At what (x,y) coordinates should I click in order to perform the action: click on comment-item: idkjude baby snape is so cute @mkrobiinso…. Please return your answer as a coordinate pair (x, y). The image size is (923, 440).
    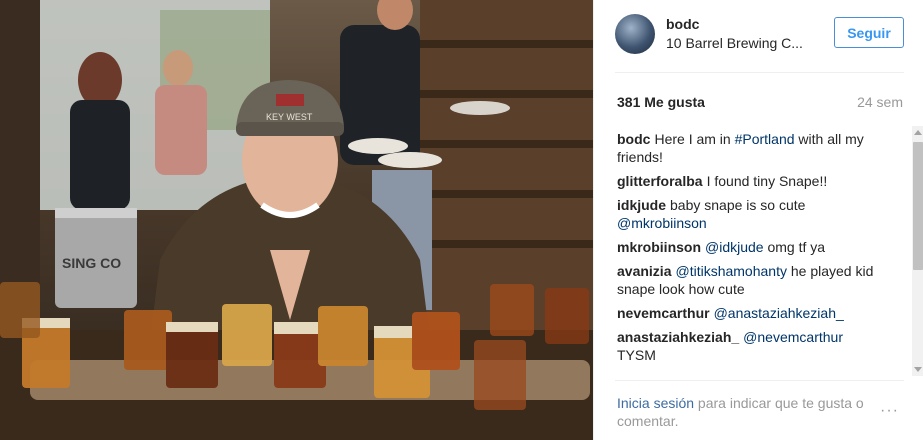
    Looking at the image, I should click on (751, 214).